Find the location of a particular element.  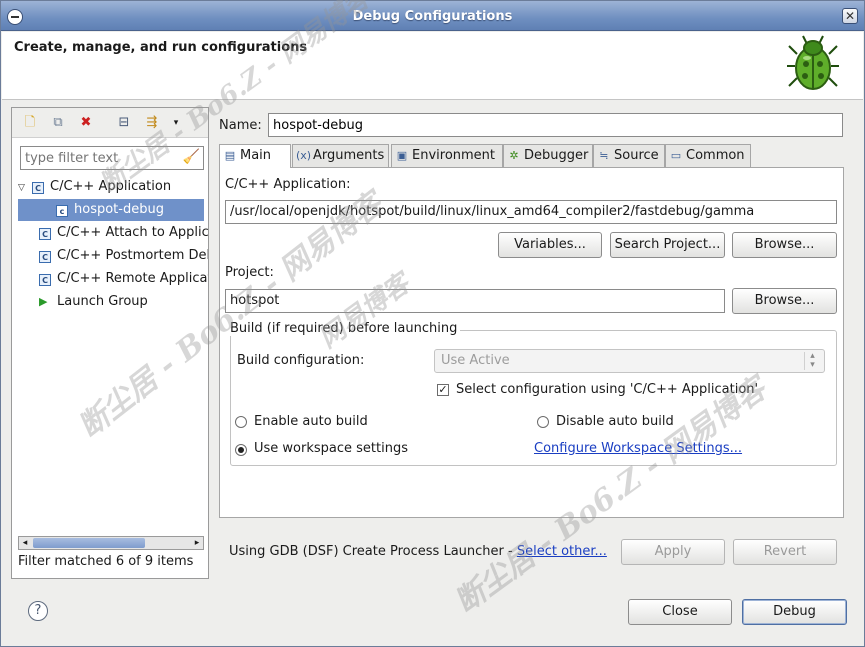

build-configuration-label: Build configuration: is located at coordinates (301, 360).